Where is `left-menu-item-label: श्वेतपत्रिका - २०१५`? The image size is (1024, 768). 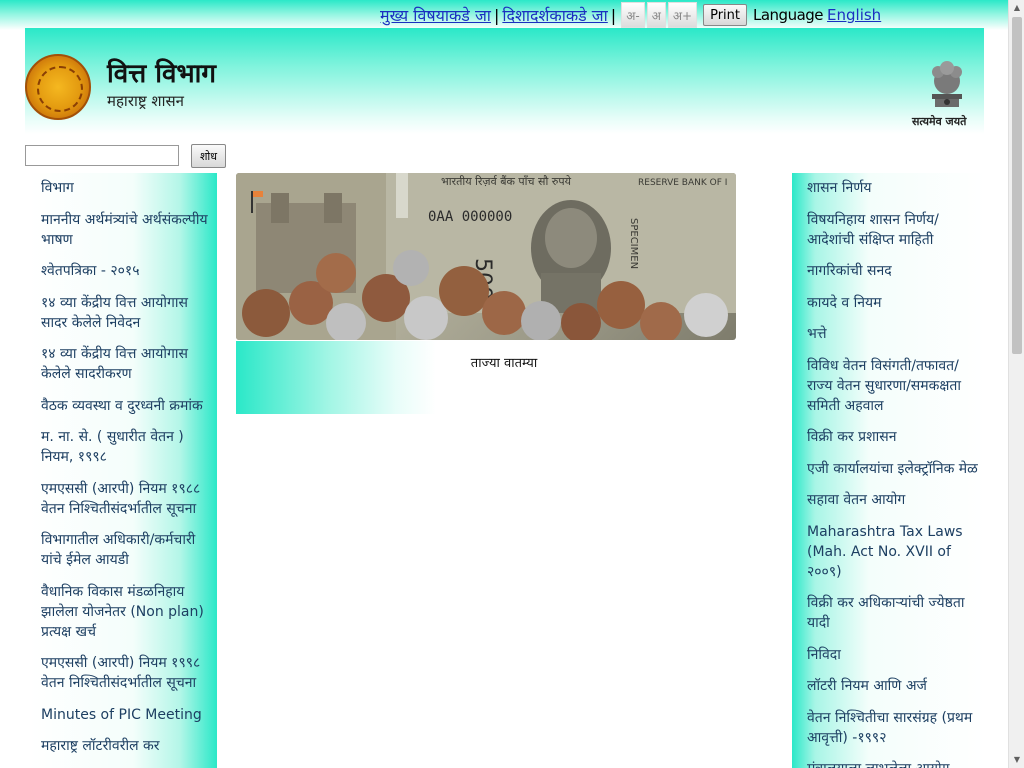
left-menu-item-label: श्वेतपत्रिका - २०१५ is located at coordinates (90, 271).